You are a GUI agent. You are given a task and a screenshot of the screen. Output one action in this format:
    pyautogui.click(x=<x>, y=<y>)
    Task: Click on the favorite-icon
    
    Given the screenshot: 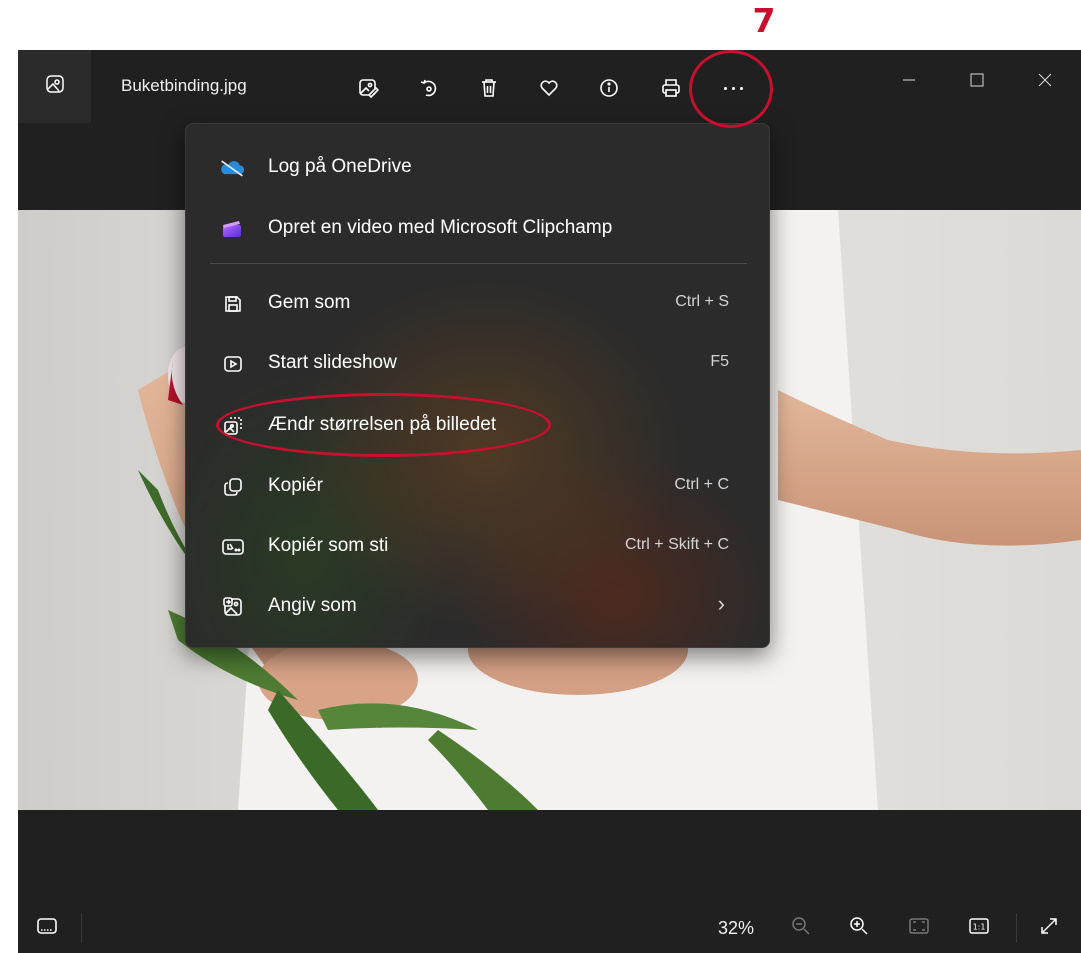 What is the action you would take?
    pyautogui.click(x=549, y=88)
    